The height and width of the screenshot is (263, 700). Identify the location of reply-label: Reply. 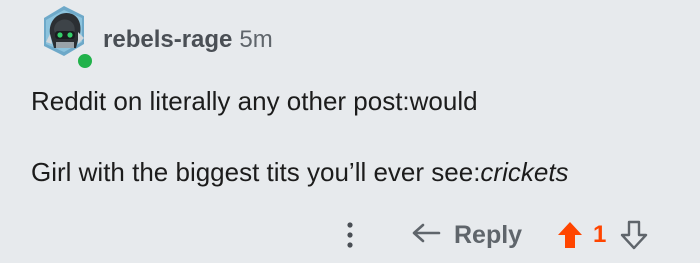
(488, 234).